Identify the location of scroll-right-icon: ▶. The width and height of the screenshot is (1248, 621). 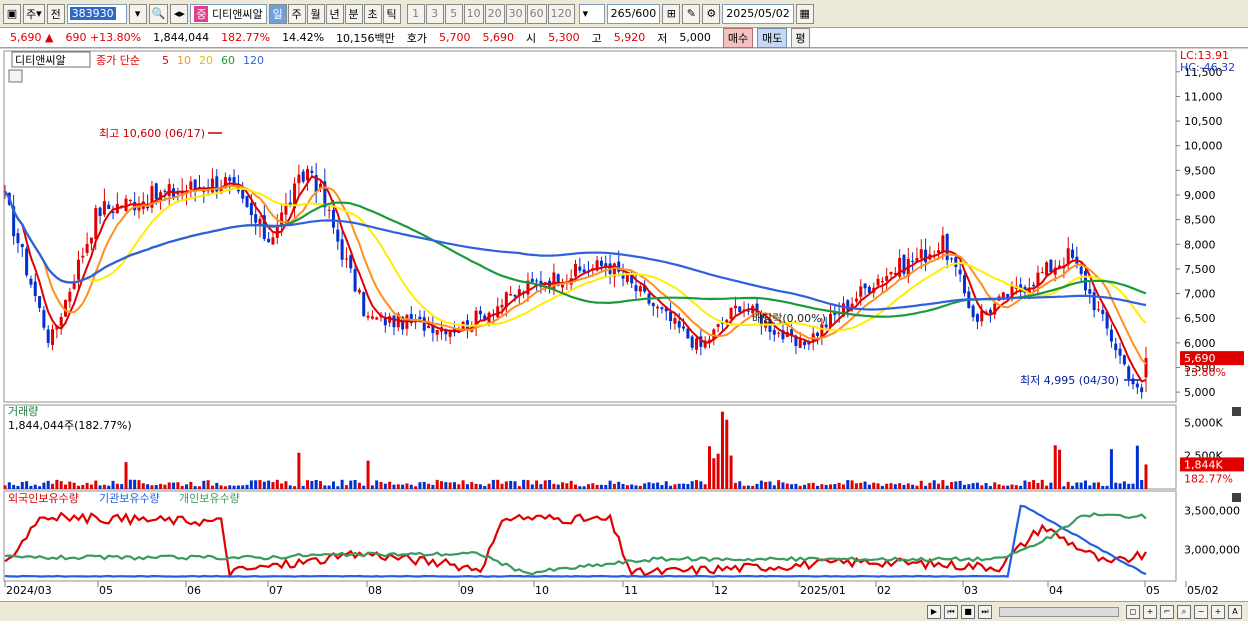
(934, 611).